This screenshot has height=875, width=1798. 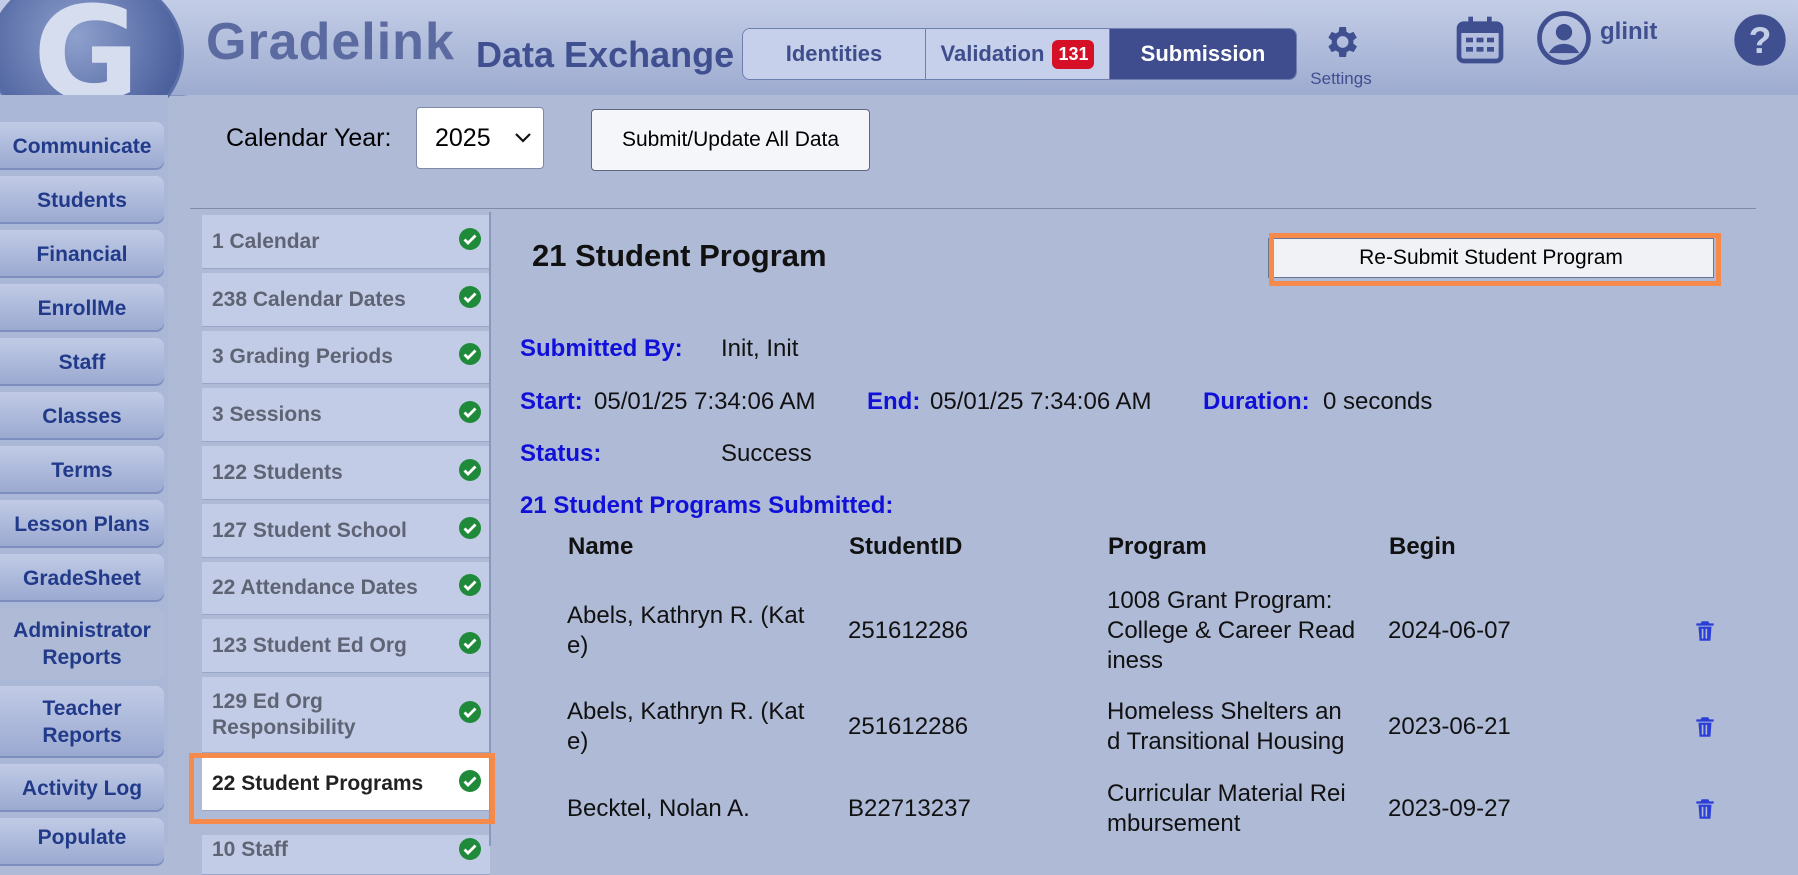 What do you see at coordinates (1256, 401) in the screenshot?
I see `duration-label: Duration:` at bounding box center [1256, 401].